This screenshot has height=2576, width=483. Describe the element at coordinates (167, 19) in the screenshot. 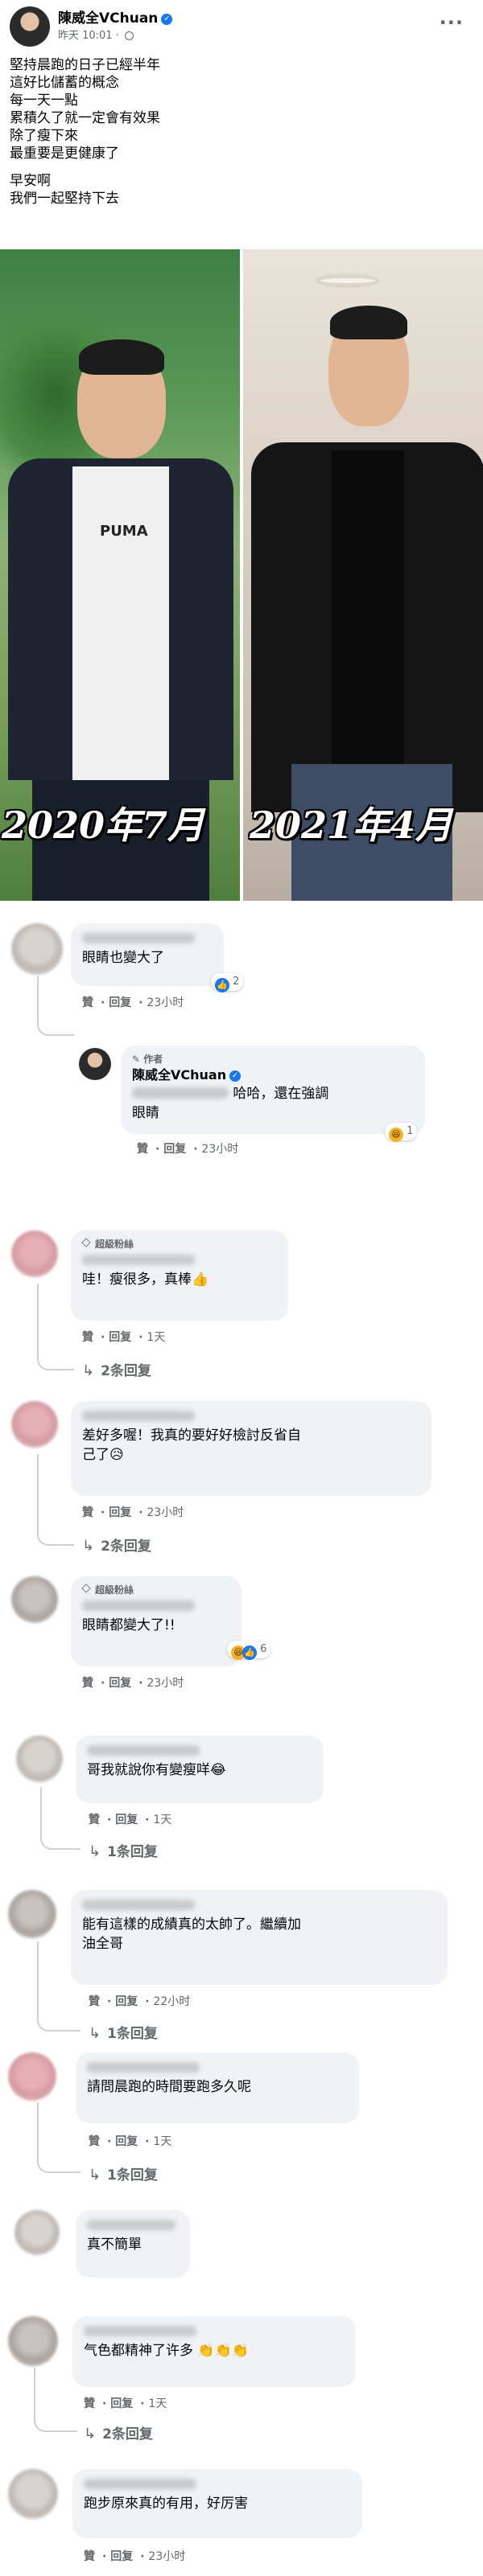

I see `verified-badge-icon: ✓` at that location.